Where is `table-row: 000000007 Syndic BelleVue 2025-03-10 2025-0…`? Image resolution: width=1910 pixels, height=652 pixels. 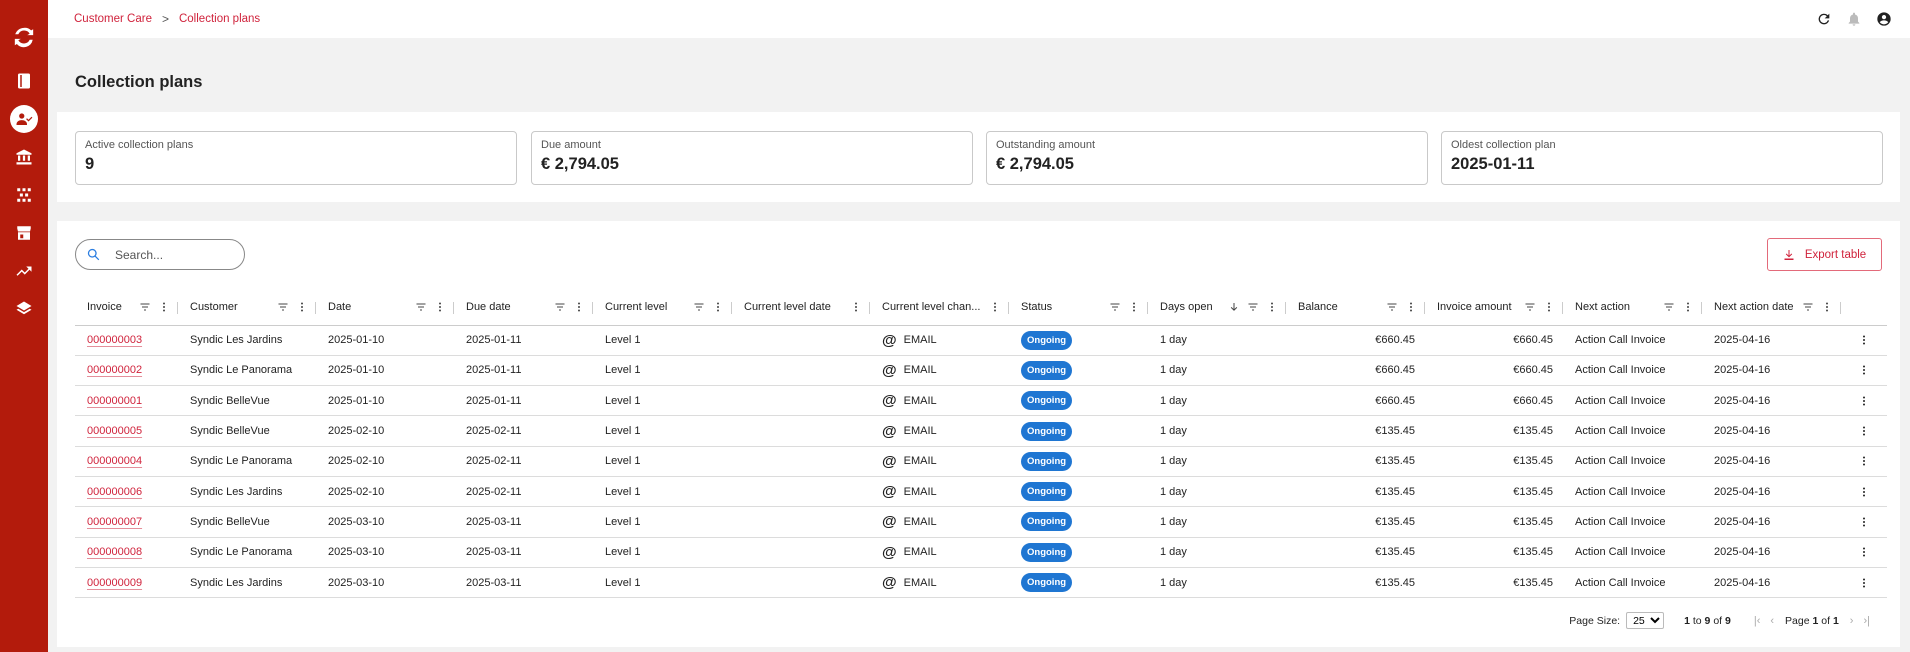
table-row: 000000007 Syndic BelleVue 2025-03-10 2025-0… is located at coordinates (981, 522).